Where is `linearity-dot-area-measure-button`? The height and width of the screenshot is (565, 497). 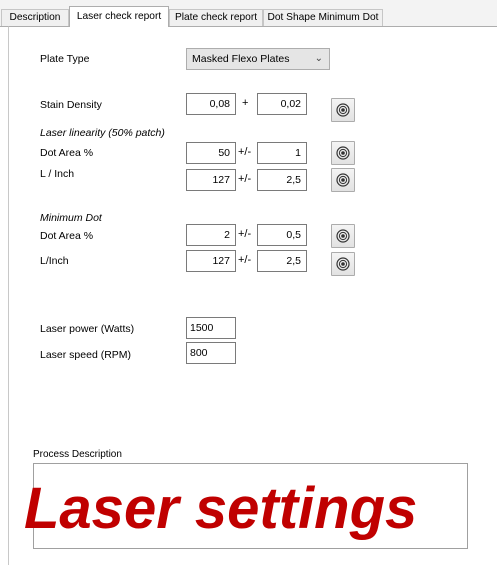
linearity-dot-area-measure-button is located at coordinates (343, 153).